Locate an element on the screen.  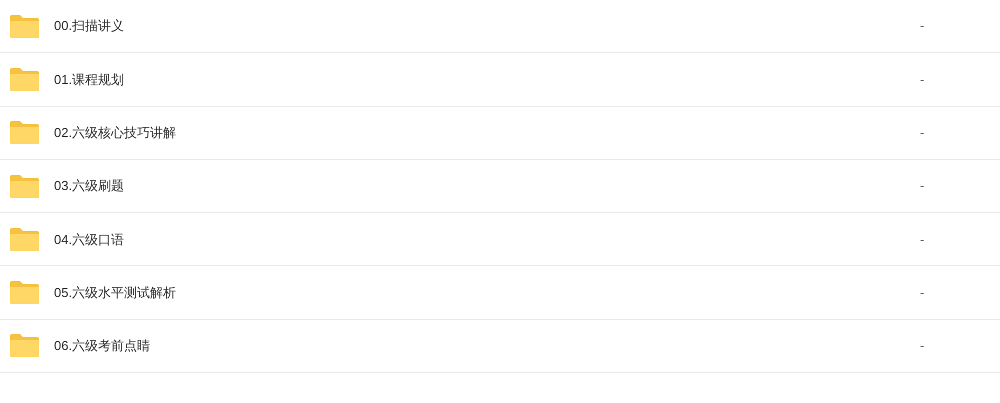
folder-row: 05.六级水平测试解析 - is located at coordinates (500, 293).